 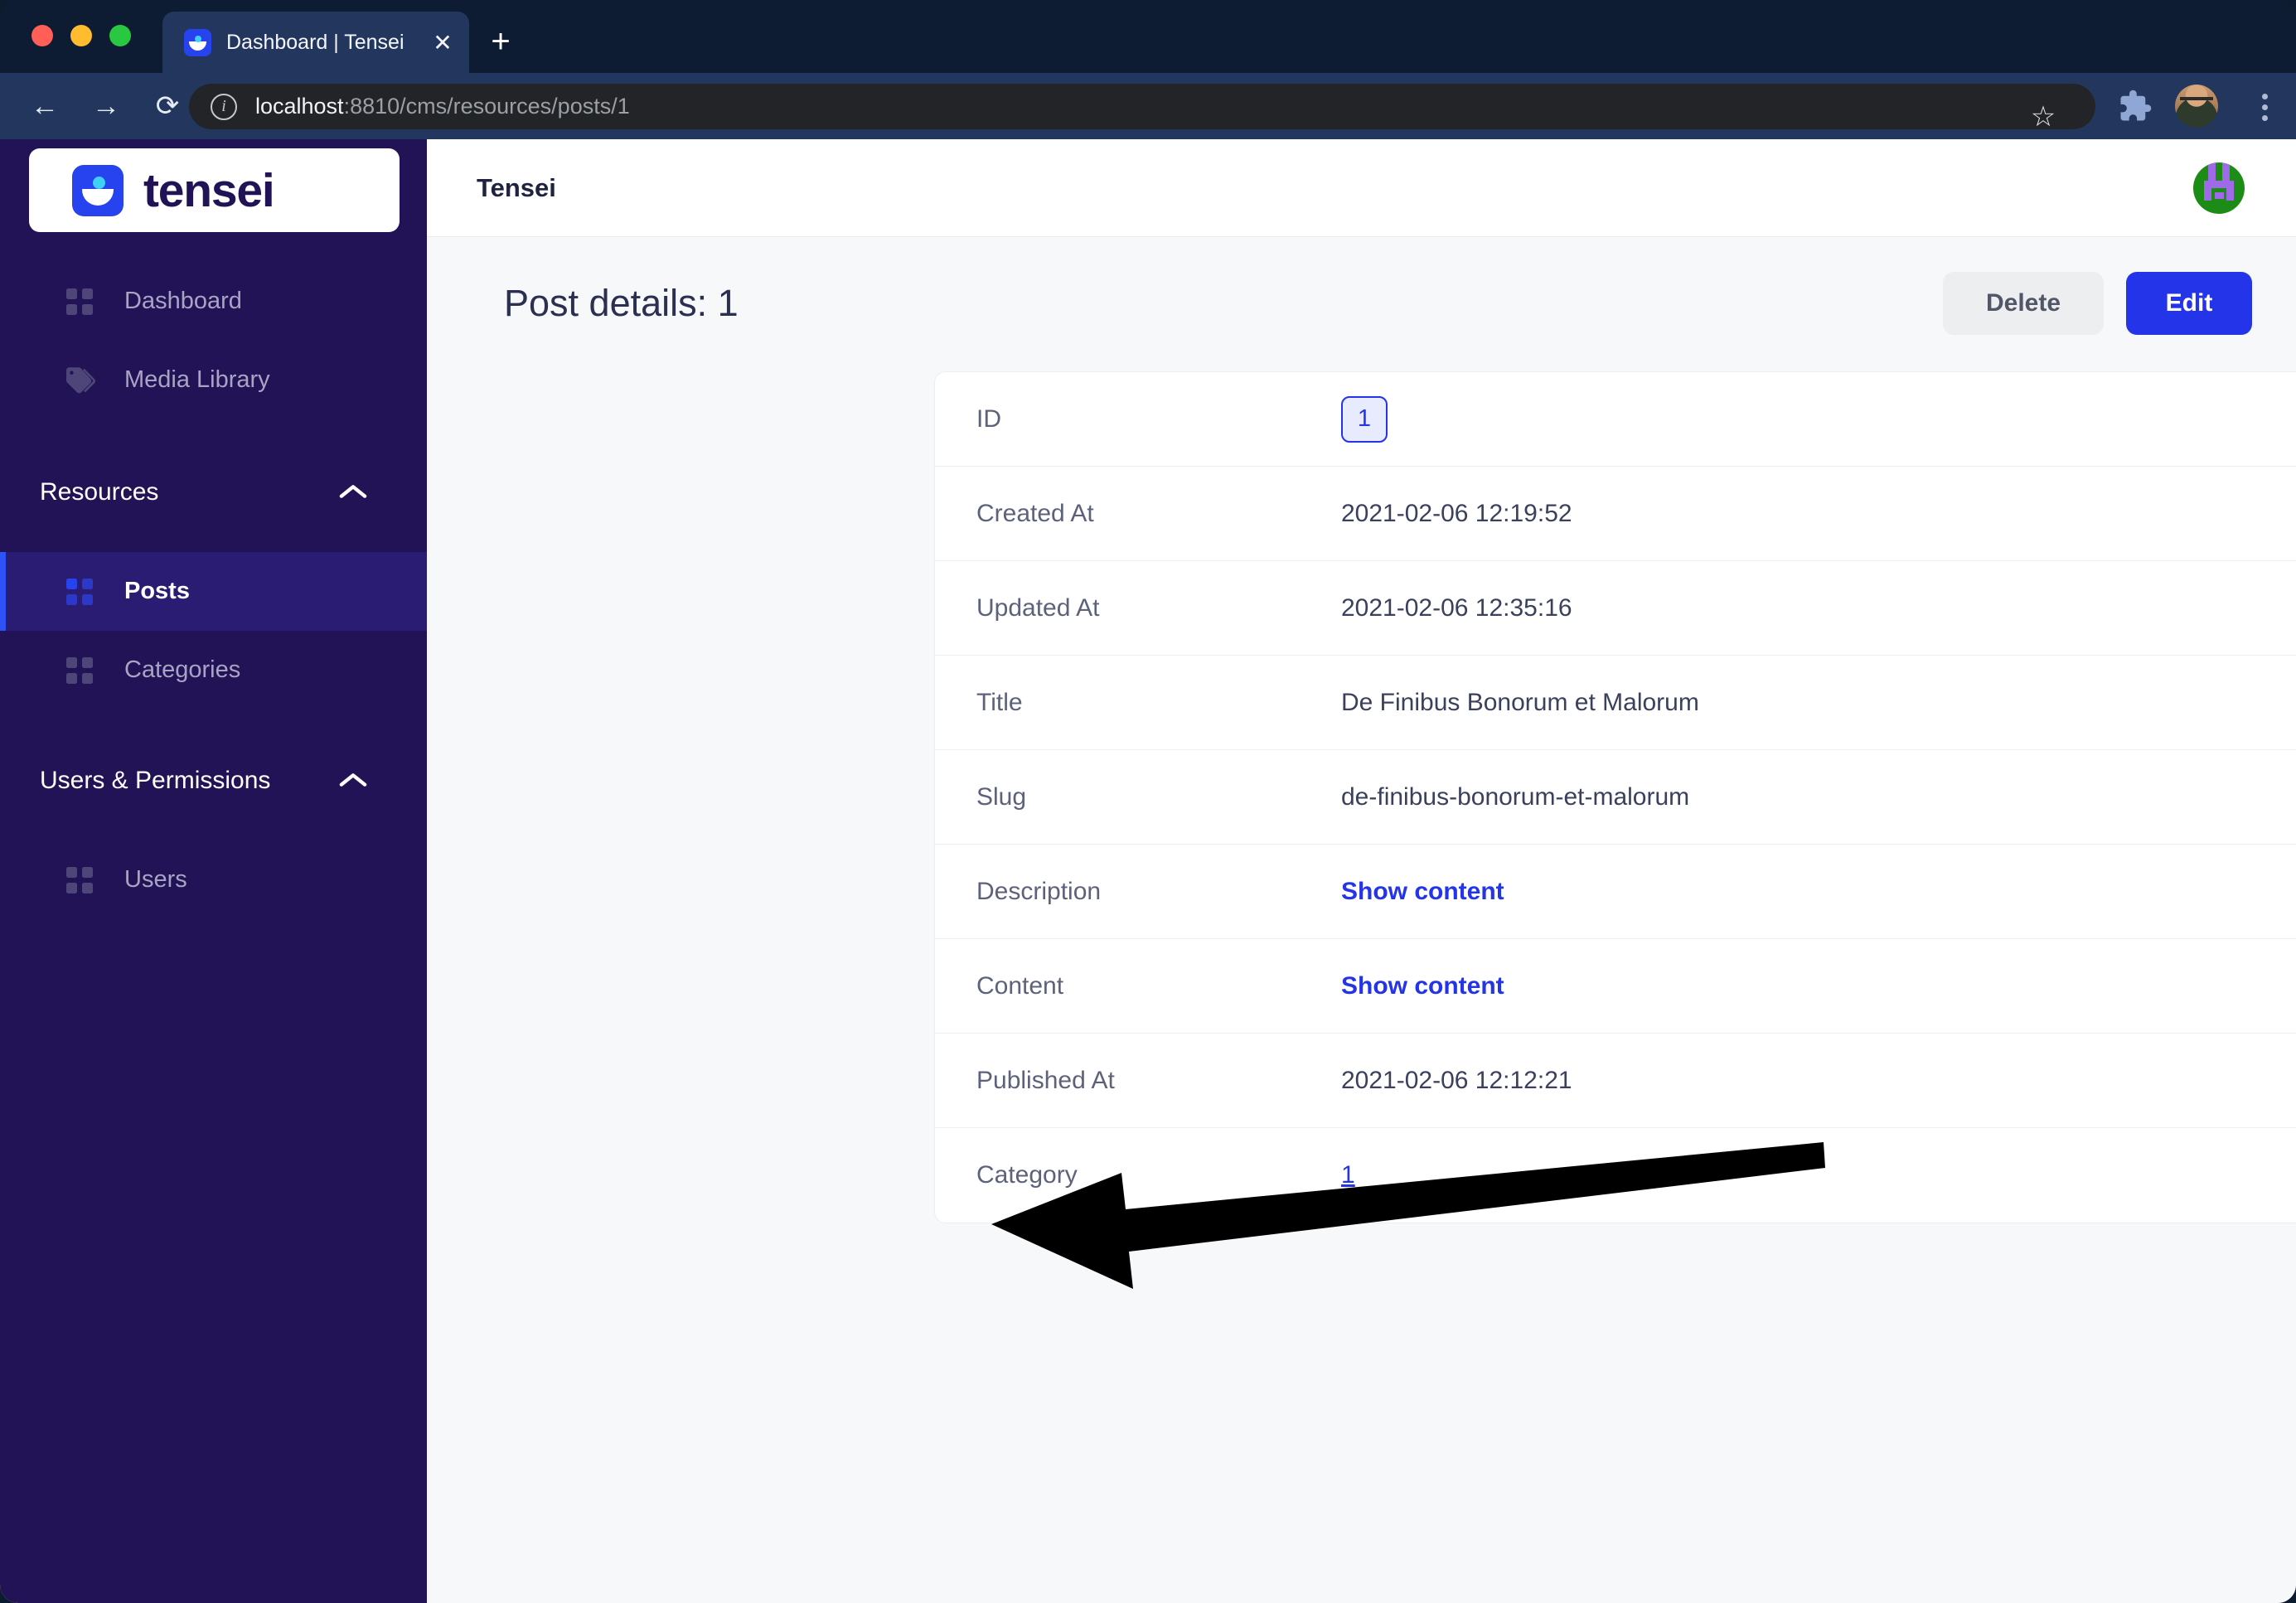 I want to click on table-row: Slug de-finibus-bonorum-et-malorum, so click(x=1615, y=797).